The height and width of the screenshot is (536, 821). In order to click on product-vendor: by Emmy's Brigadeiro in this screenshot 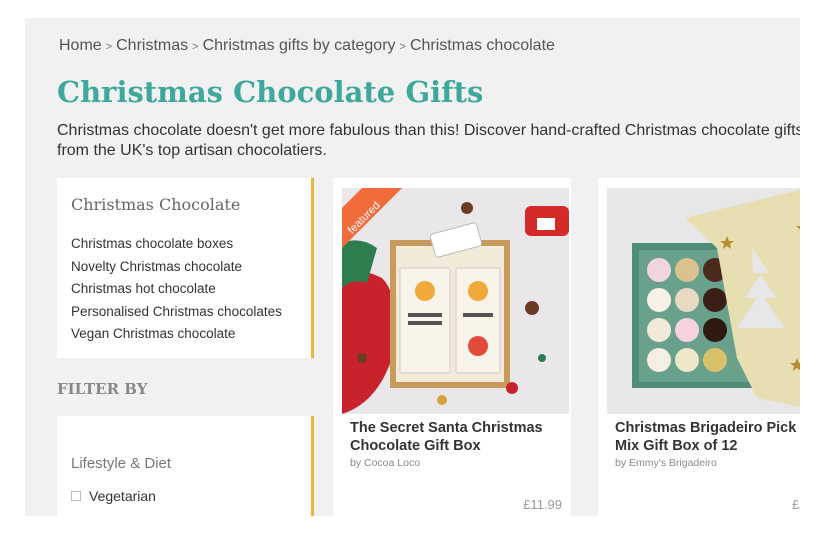, I will do `click(666, 463)`.